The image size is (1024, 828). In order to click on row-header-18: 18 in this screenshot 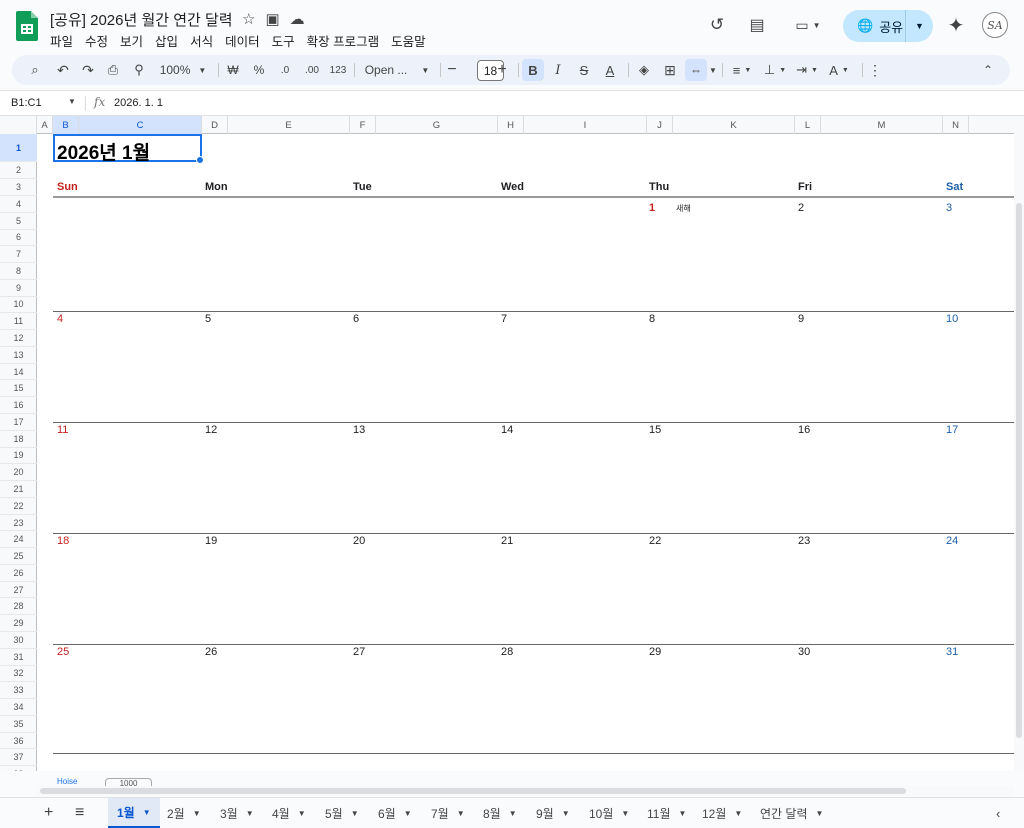, I will do `click(18, 439)`.